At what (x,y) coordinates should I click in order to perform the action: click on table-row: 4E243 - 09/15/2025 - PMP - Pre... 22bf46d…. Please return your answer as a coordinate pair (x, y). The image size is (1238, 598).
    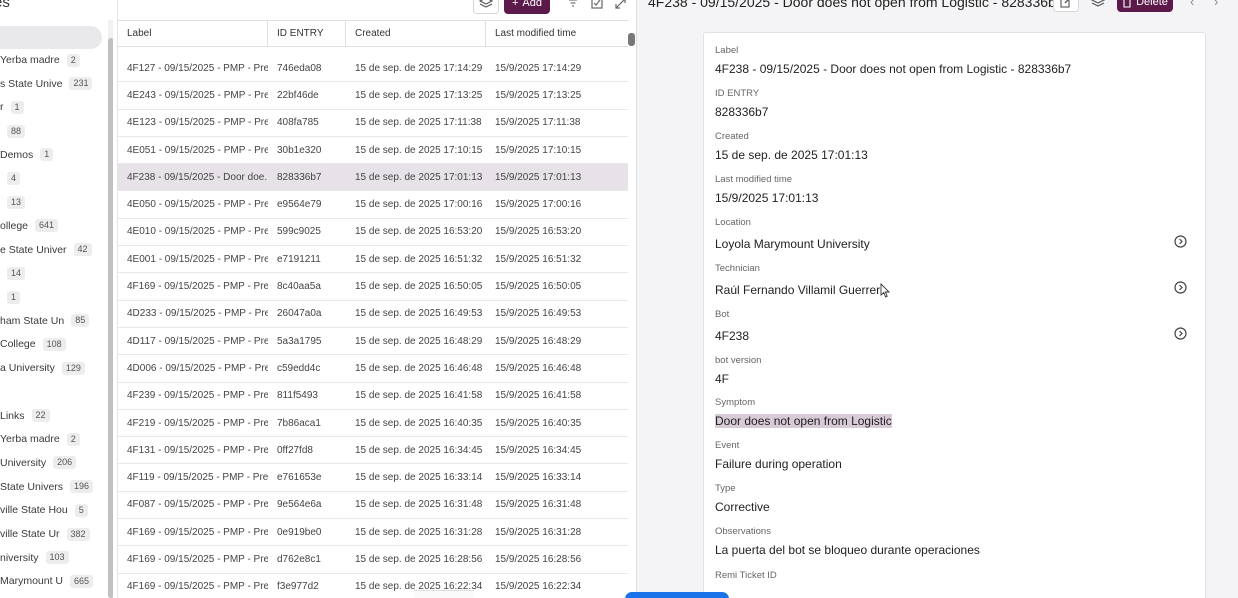
    Looking at the image, I should click on (373, 96).